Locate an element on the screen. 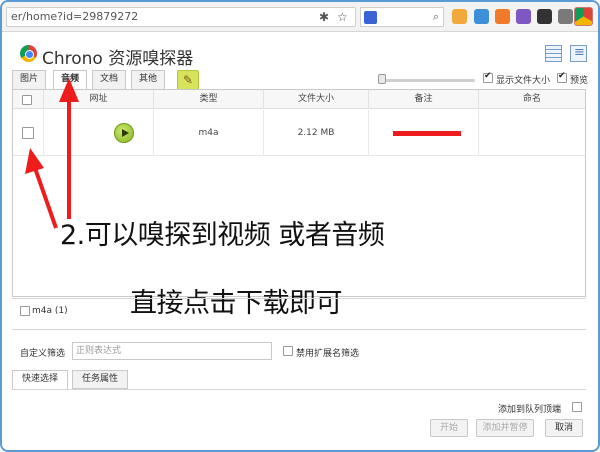 The height and width of the screenshot is (452, 600). translate-icon is located at coordinates (481, 16).